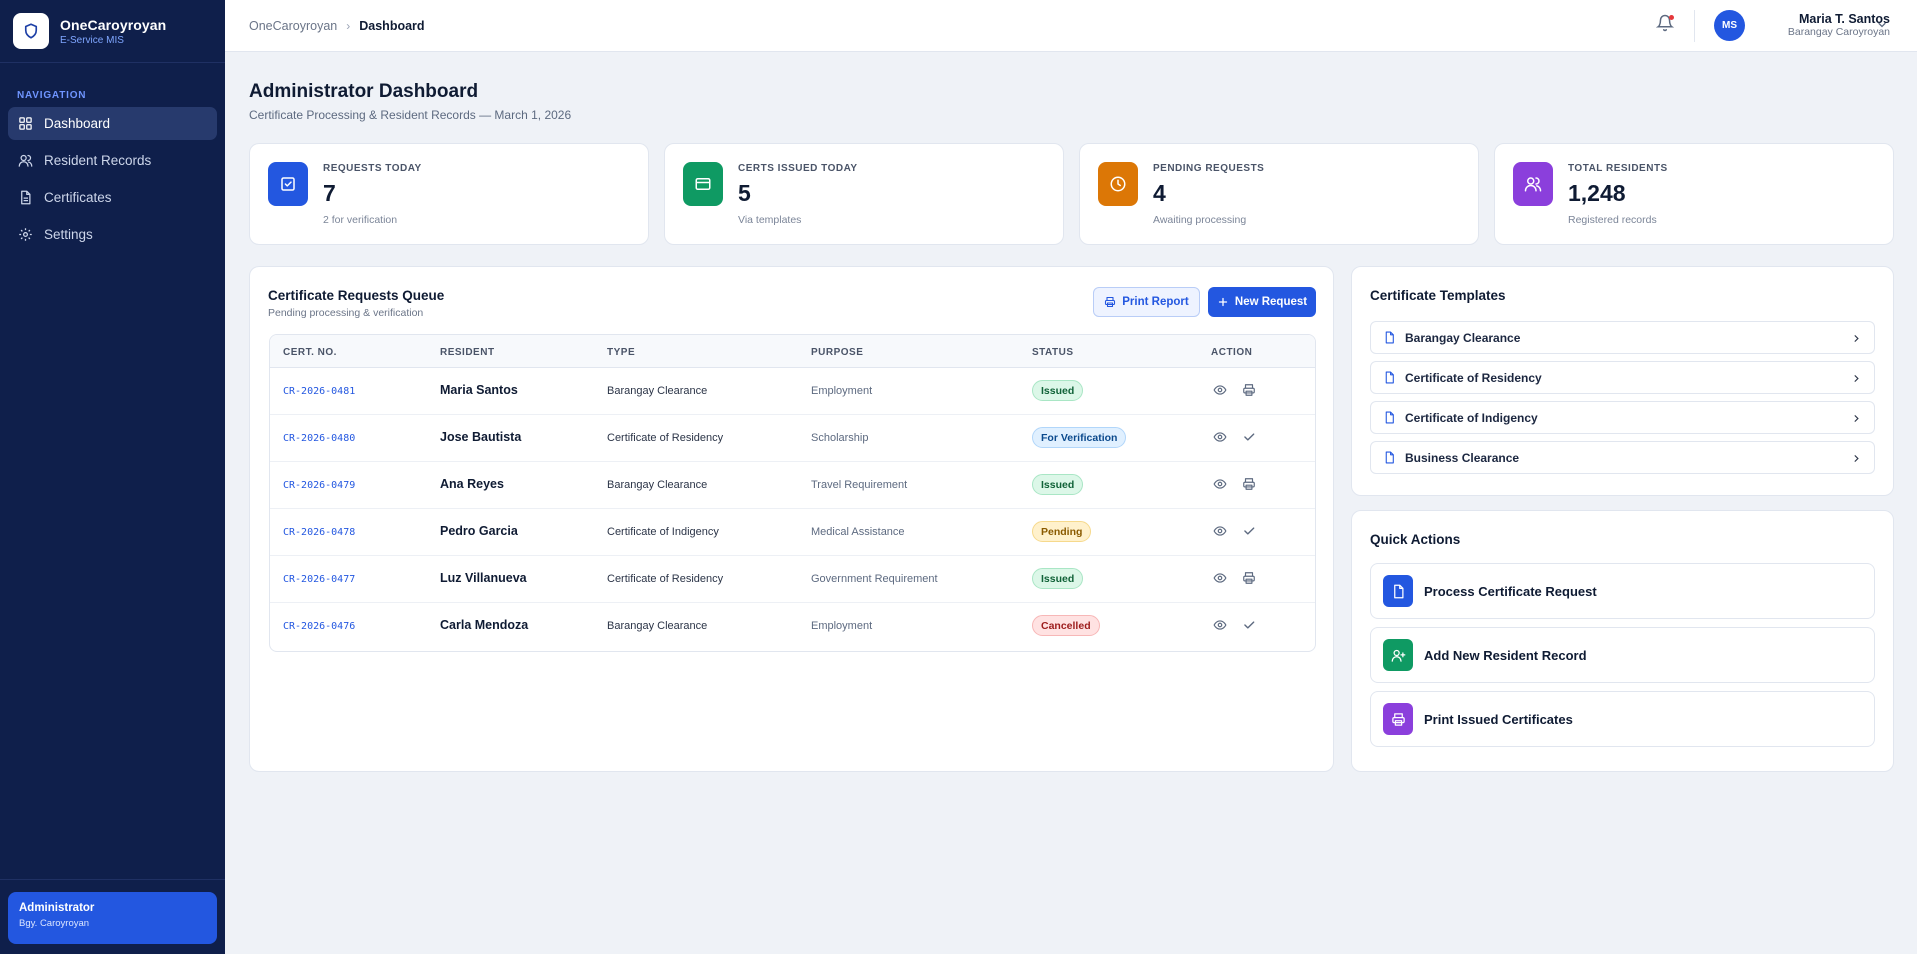  What do you see at coordinates (657, 391) in the screenshot?
I see `certificate-type: Barangay Clearance` at bounding box center [657, 391].